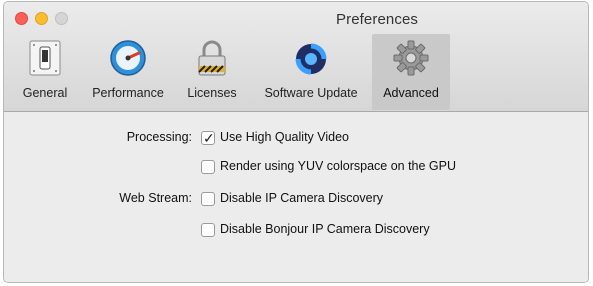  Describe the element at coordinates (159, 137) in the screenshot. I see `processing-label: Processing:` at that location.